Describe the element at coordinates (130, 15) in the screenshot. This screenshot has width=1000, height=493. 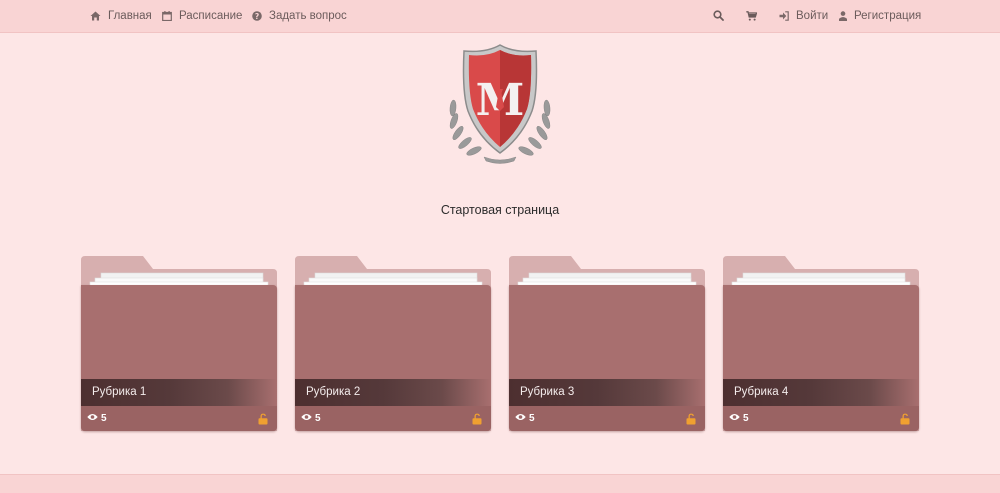
I see `nav-home-label: Главная` at that location.